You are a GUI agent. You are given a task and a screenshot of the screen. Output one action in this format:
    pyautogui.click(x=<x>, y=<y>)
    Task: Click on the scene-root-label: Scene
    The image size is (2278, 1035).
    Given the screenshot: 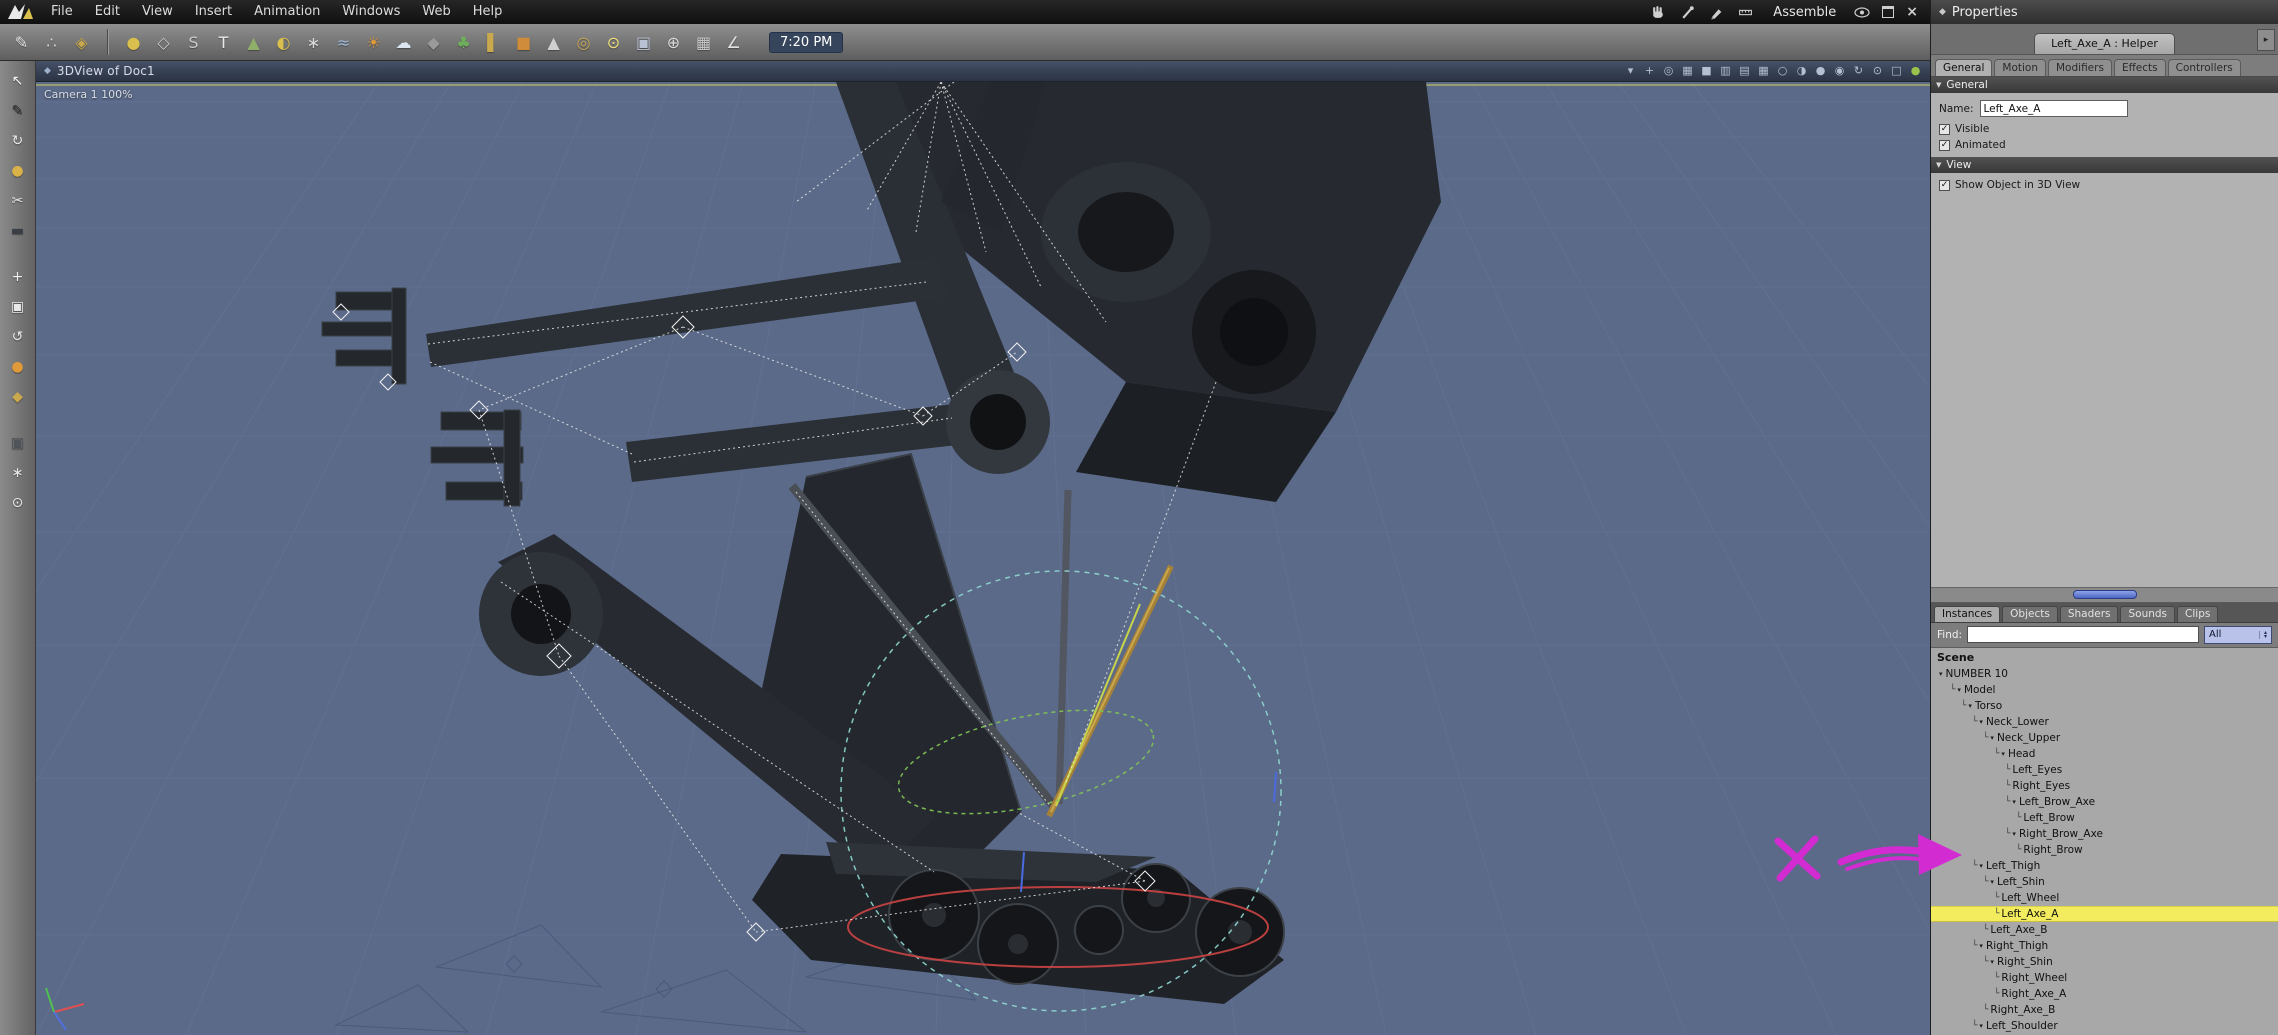 What is the action you would take?
    pyautogui.click(x=2104, y=657)
    